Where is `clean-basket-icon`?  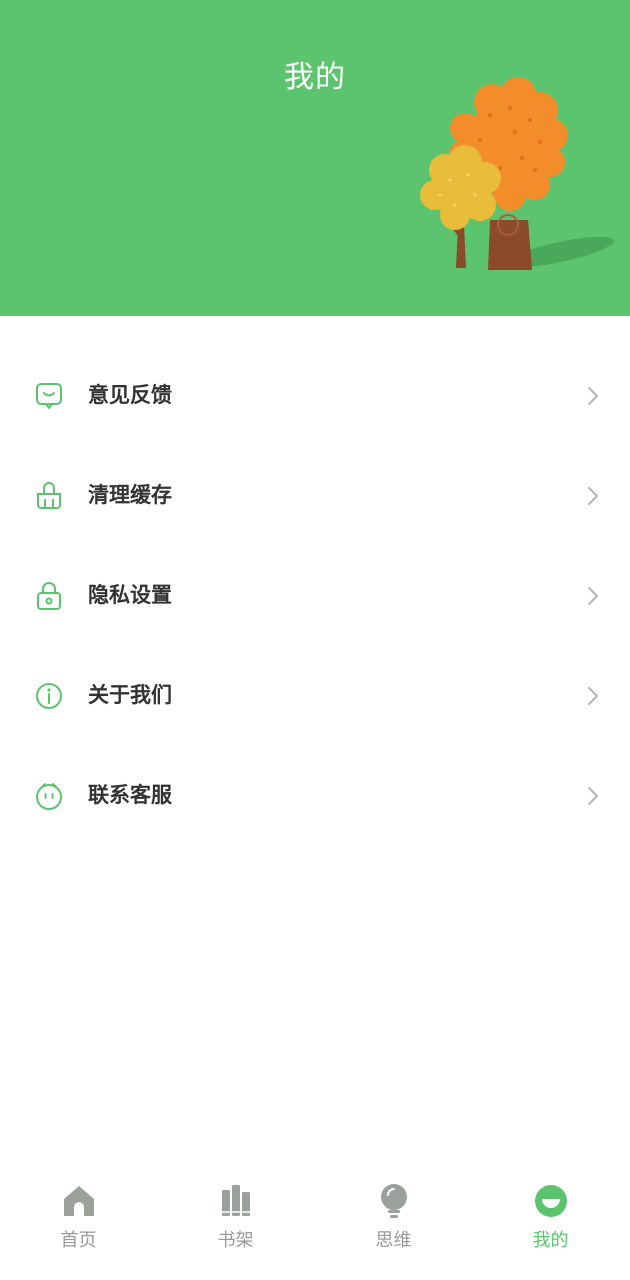 clean-basket-icon is located at coordinates (49, 495).